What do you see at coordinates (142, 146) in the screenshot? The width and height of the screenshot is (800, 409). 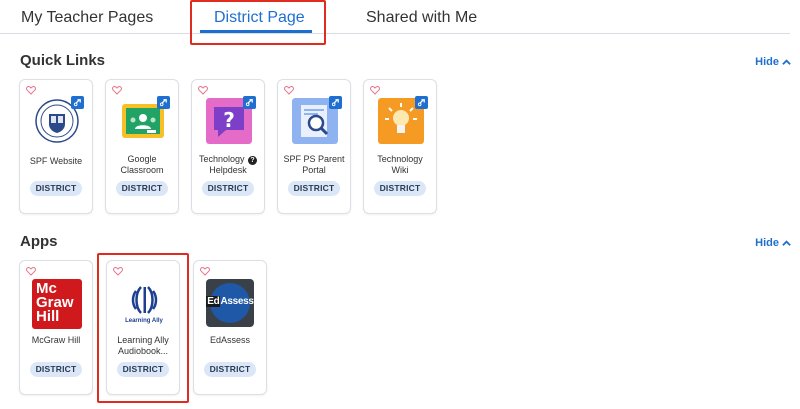 I see `quick-link-card-google-classroom: Google Classroom DISTRICT` at bounding box center [142, 146].